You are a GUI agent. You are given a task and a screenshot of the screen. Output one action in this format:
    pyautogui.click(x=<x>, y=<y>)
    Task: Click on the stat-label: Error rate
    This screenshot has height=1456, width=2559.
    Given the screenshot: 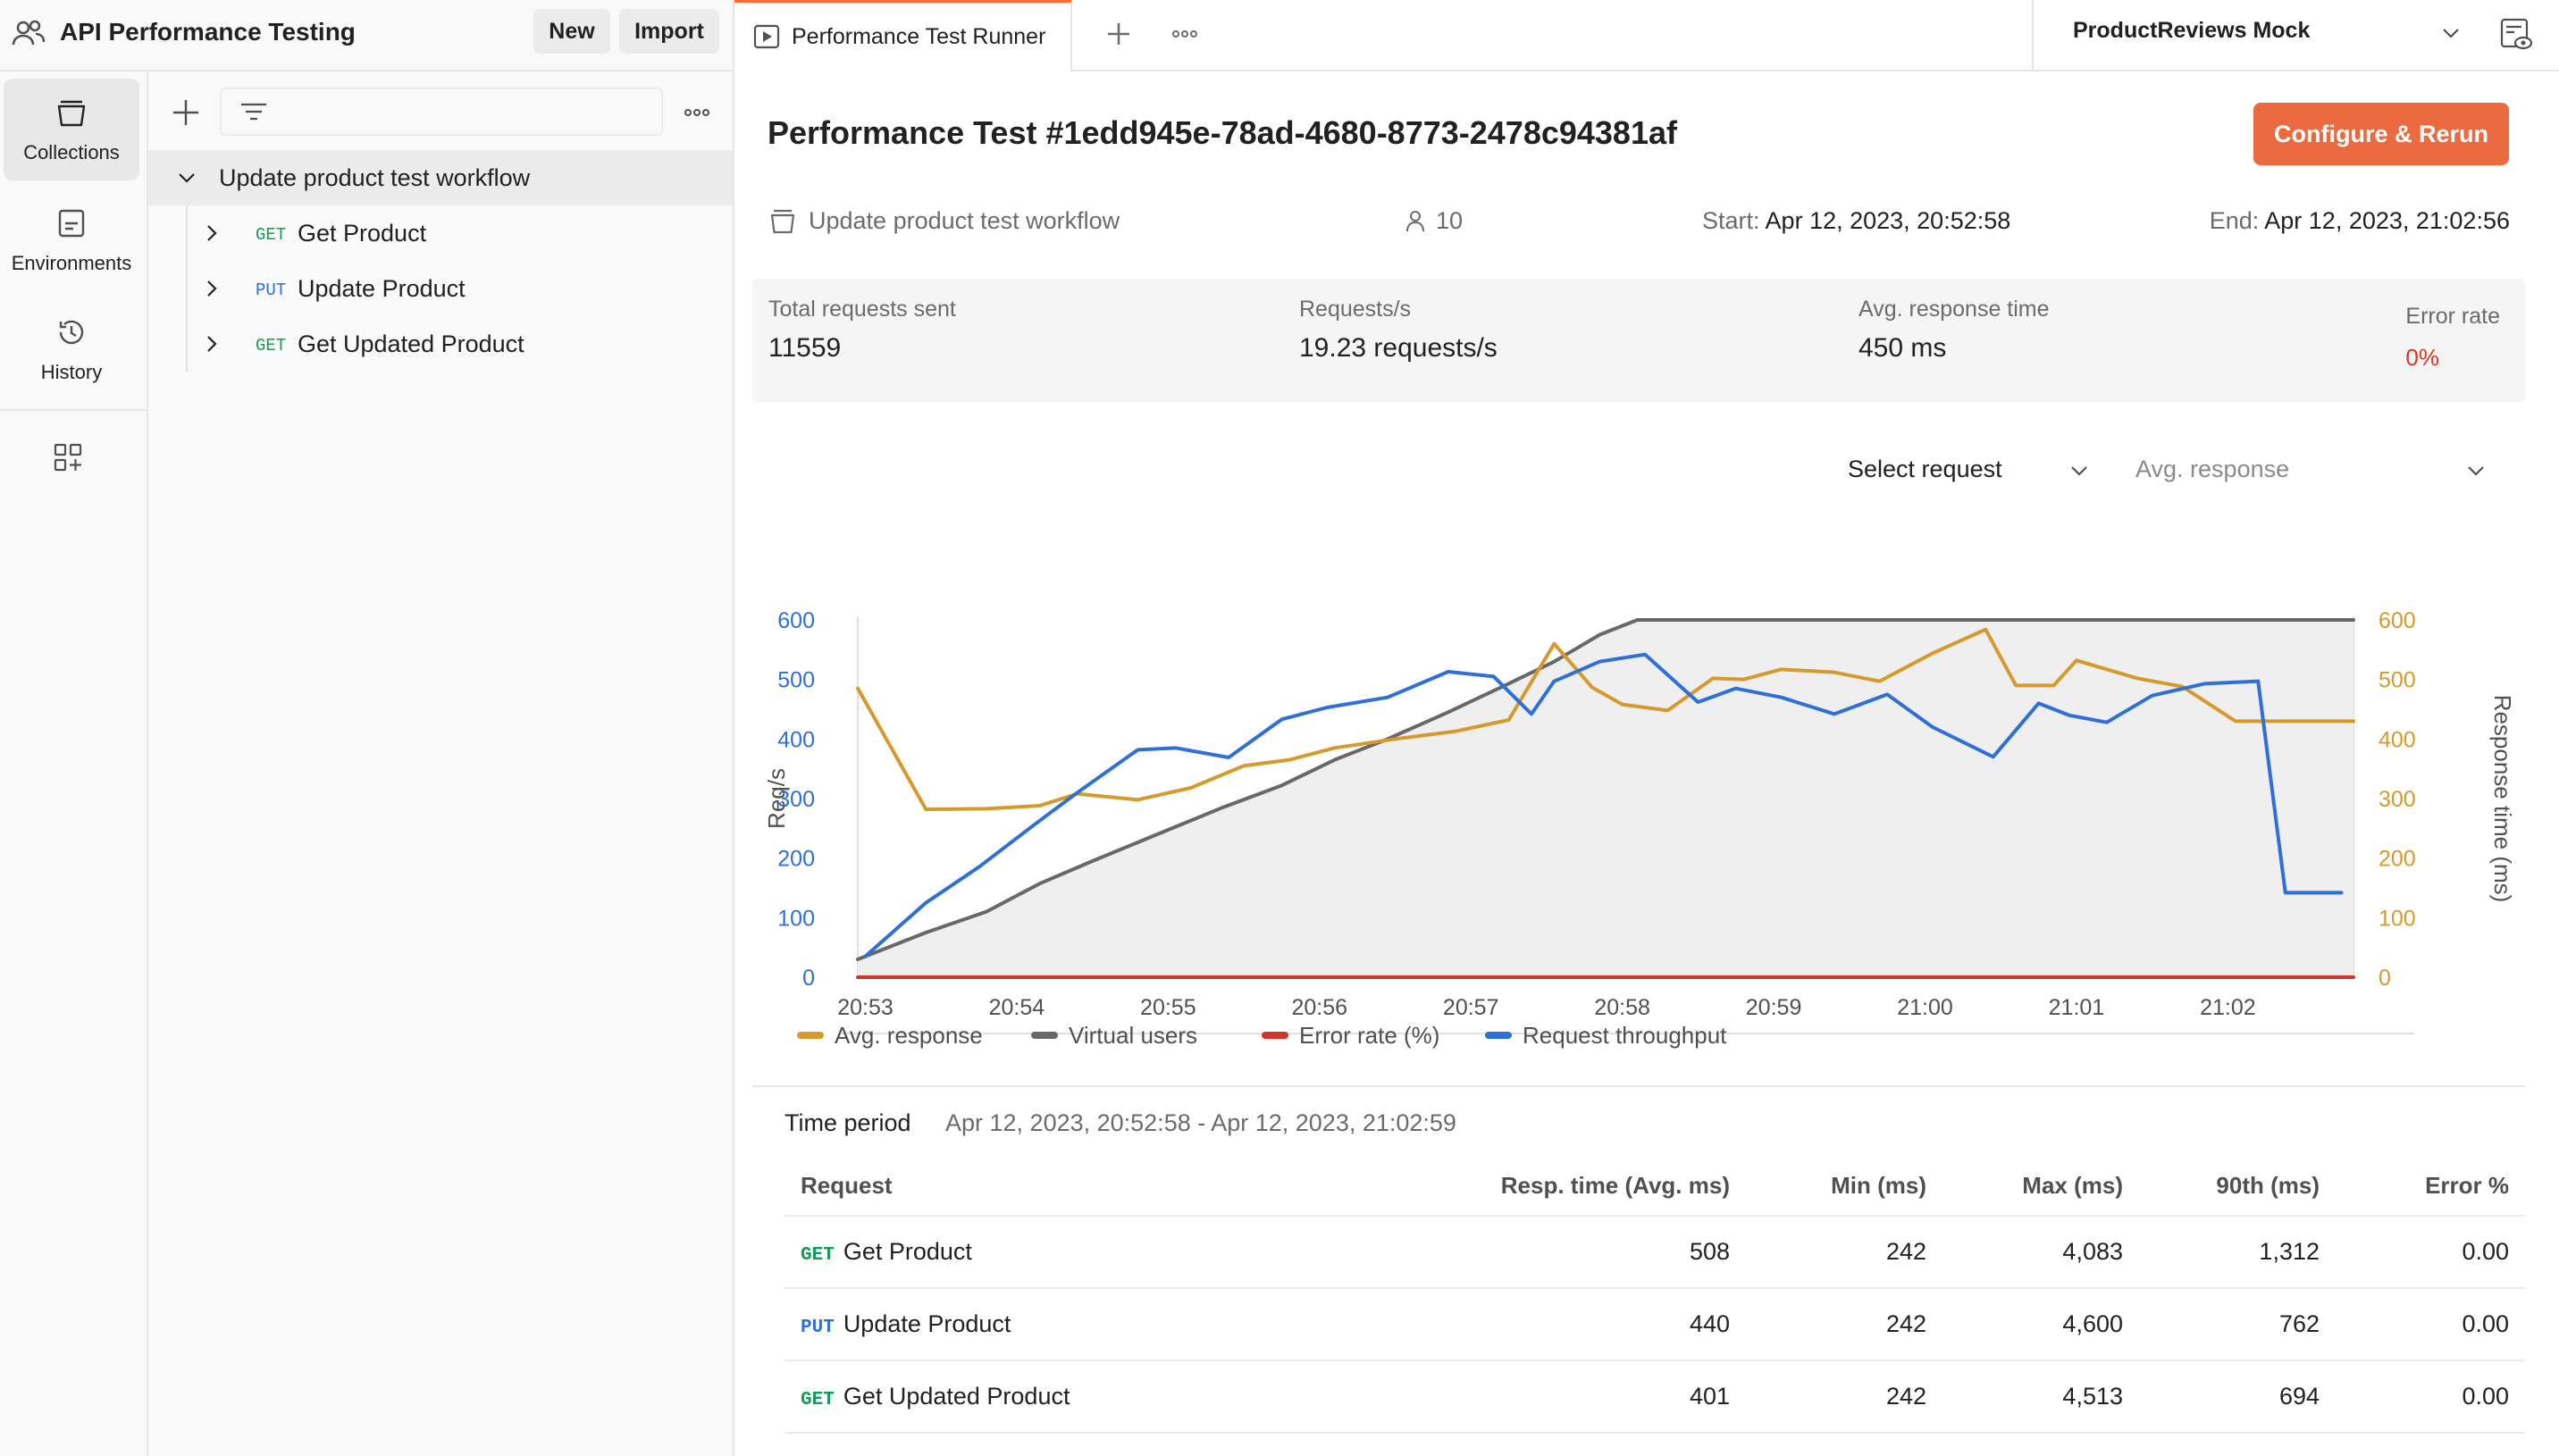 What is the action you would take?
    pyautogui.click(x=2453, y=316)
    